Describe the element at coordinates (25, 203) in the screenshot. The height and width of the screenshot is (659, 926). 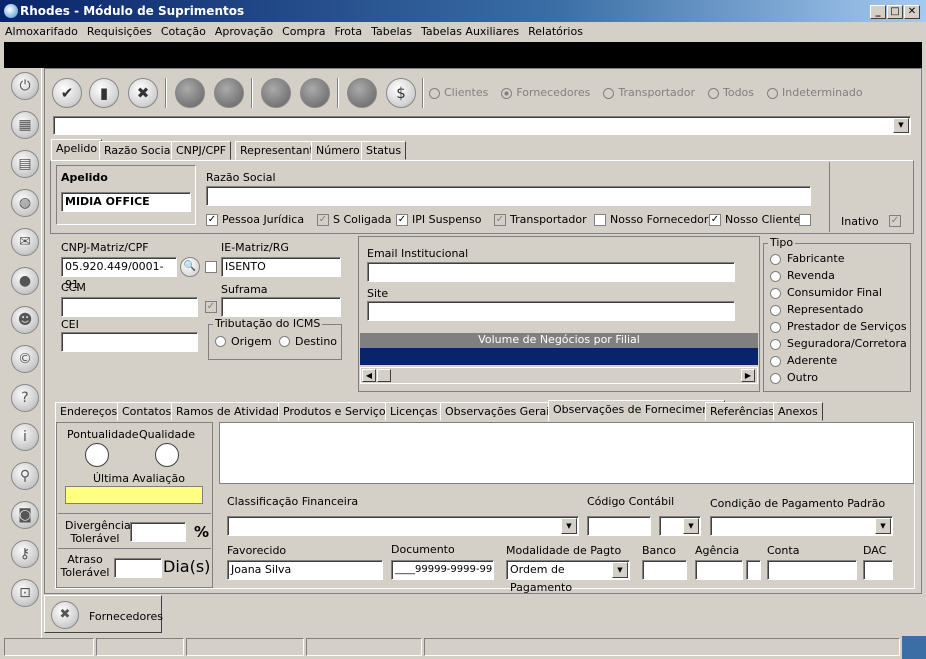
I see `globe-icon: ◍` at that location.